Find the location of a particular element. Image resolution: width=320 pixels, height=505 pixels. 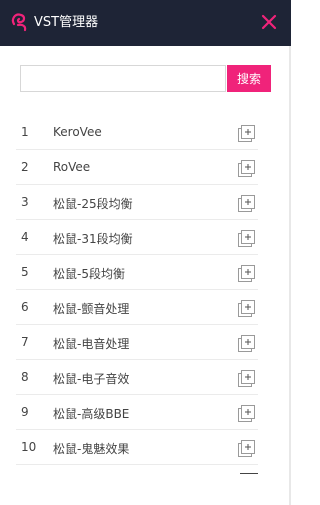

item-number: 3 is located at coordinates (25, 202).